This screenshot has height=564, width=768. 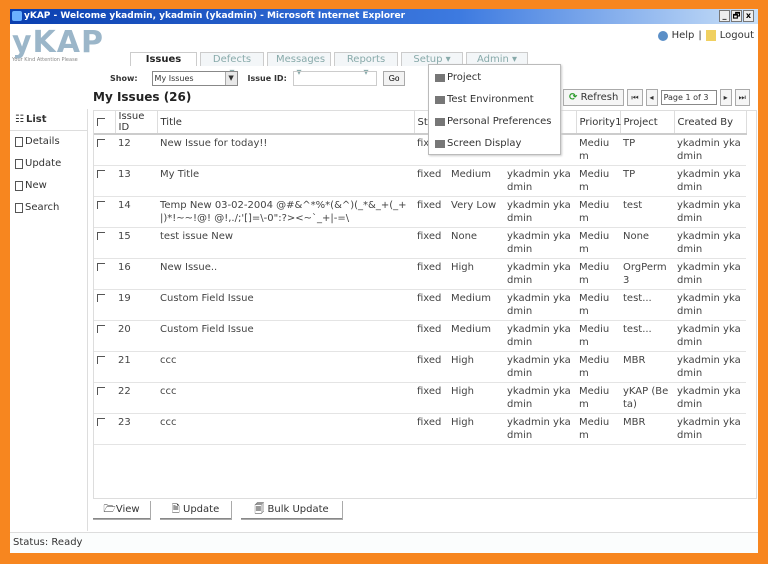 I want to click on next-page-button: ▸, so click(x=725, y=97).